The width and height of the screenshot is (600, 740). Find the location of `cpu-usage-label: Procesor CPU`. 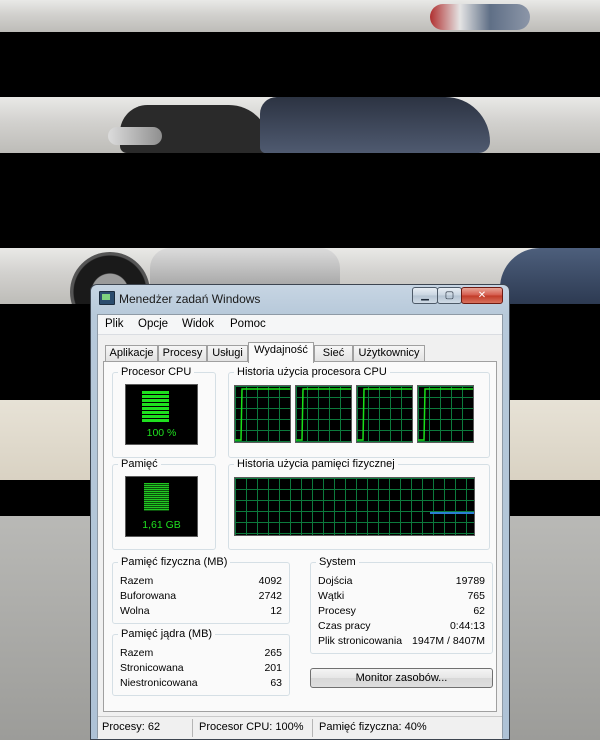

cpu-usage-label: Procesor CPU is located at coordinates (156, 372).